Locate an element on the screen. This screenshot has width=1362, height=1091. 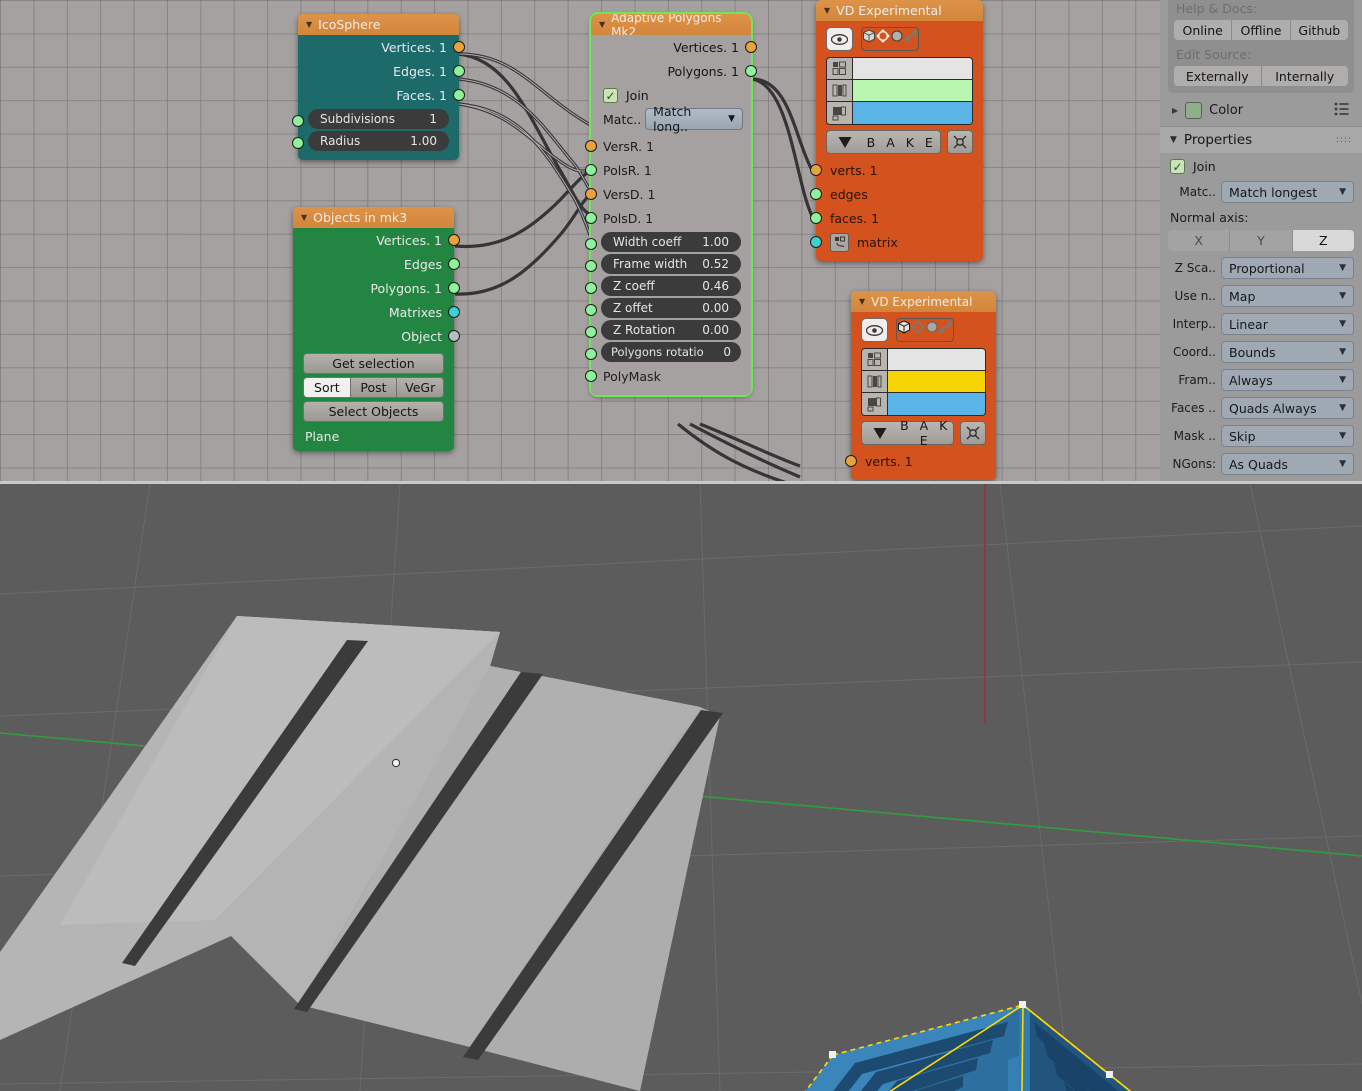
socket-polygons-out is located at coordinates (454, 288).